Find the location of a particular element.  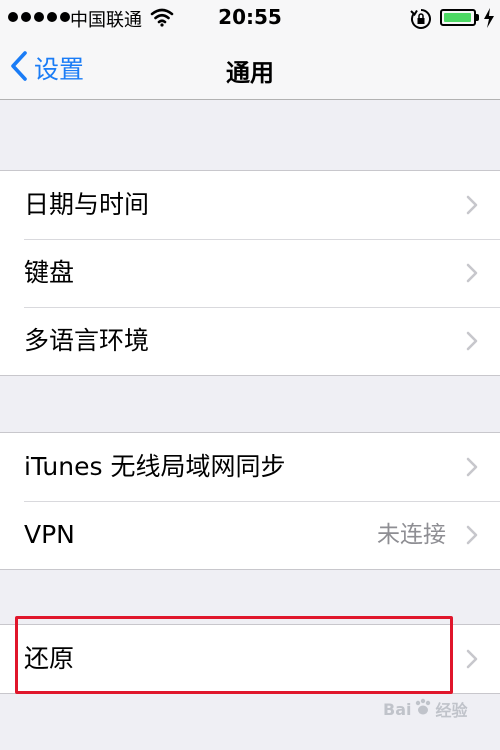

charging-bolt-icon is located at coordinates (489, 20).